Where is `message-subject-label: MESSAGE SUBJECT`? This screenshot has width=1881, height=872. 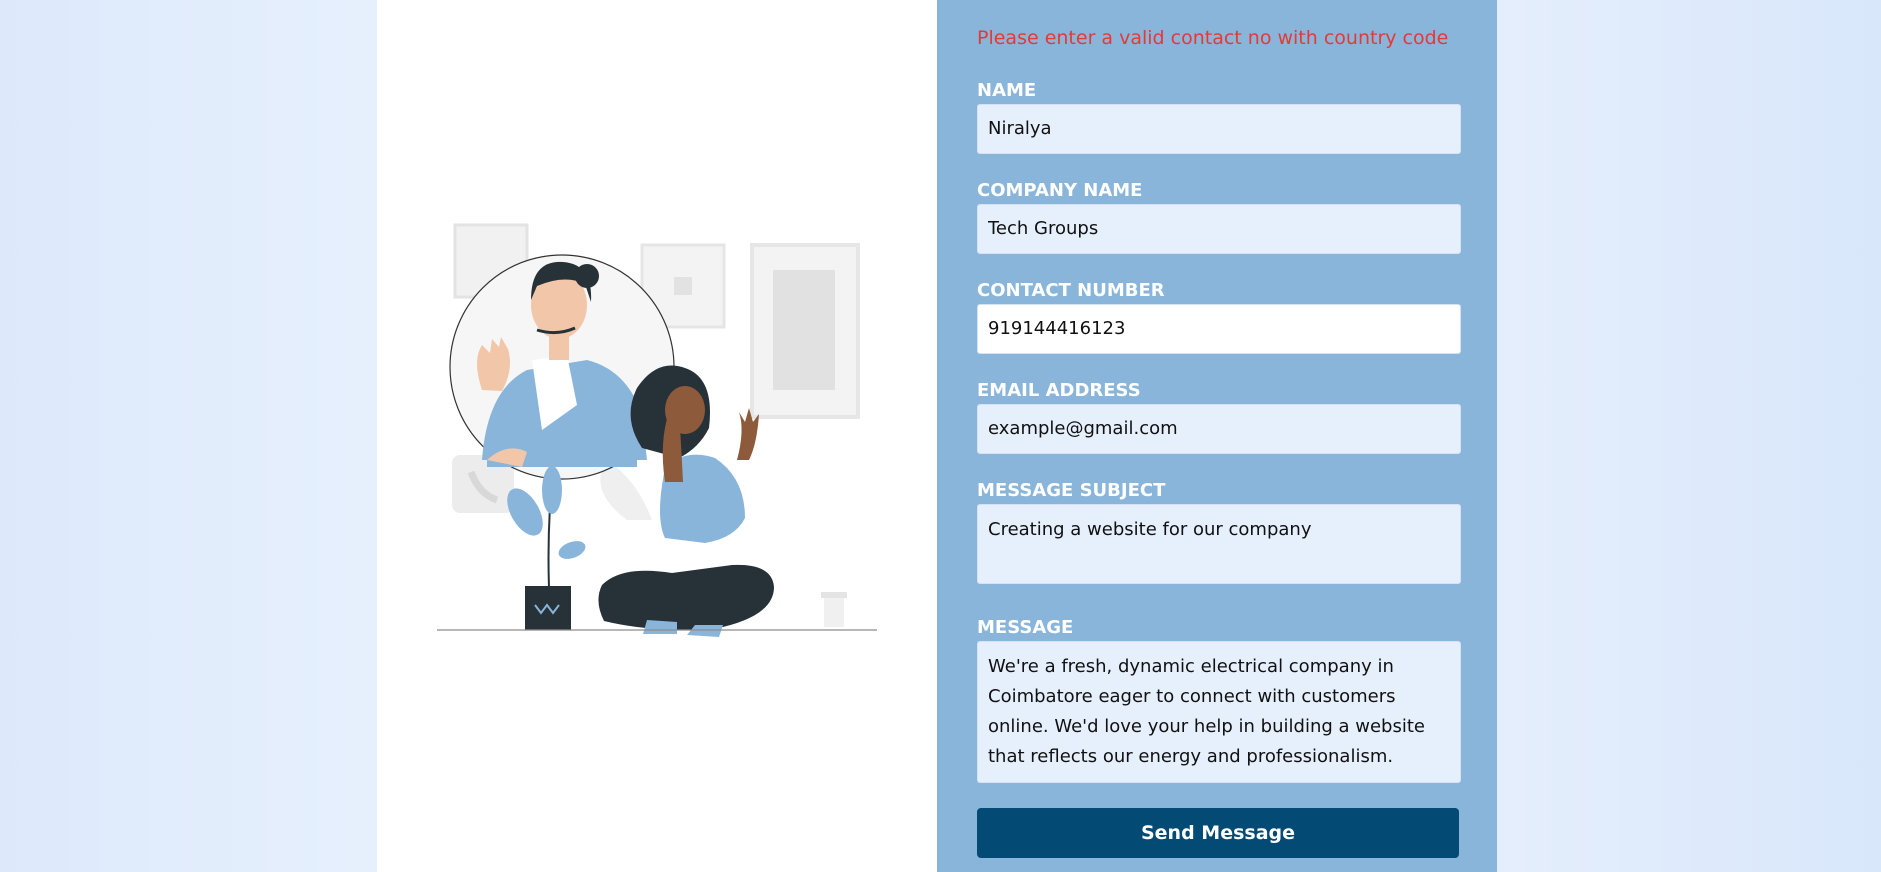
message-subject-label: MESSAGE SUBJECT is located at coordinates (1071, 490).